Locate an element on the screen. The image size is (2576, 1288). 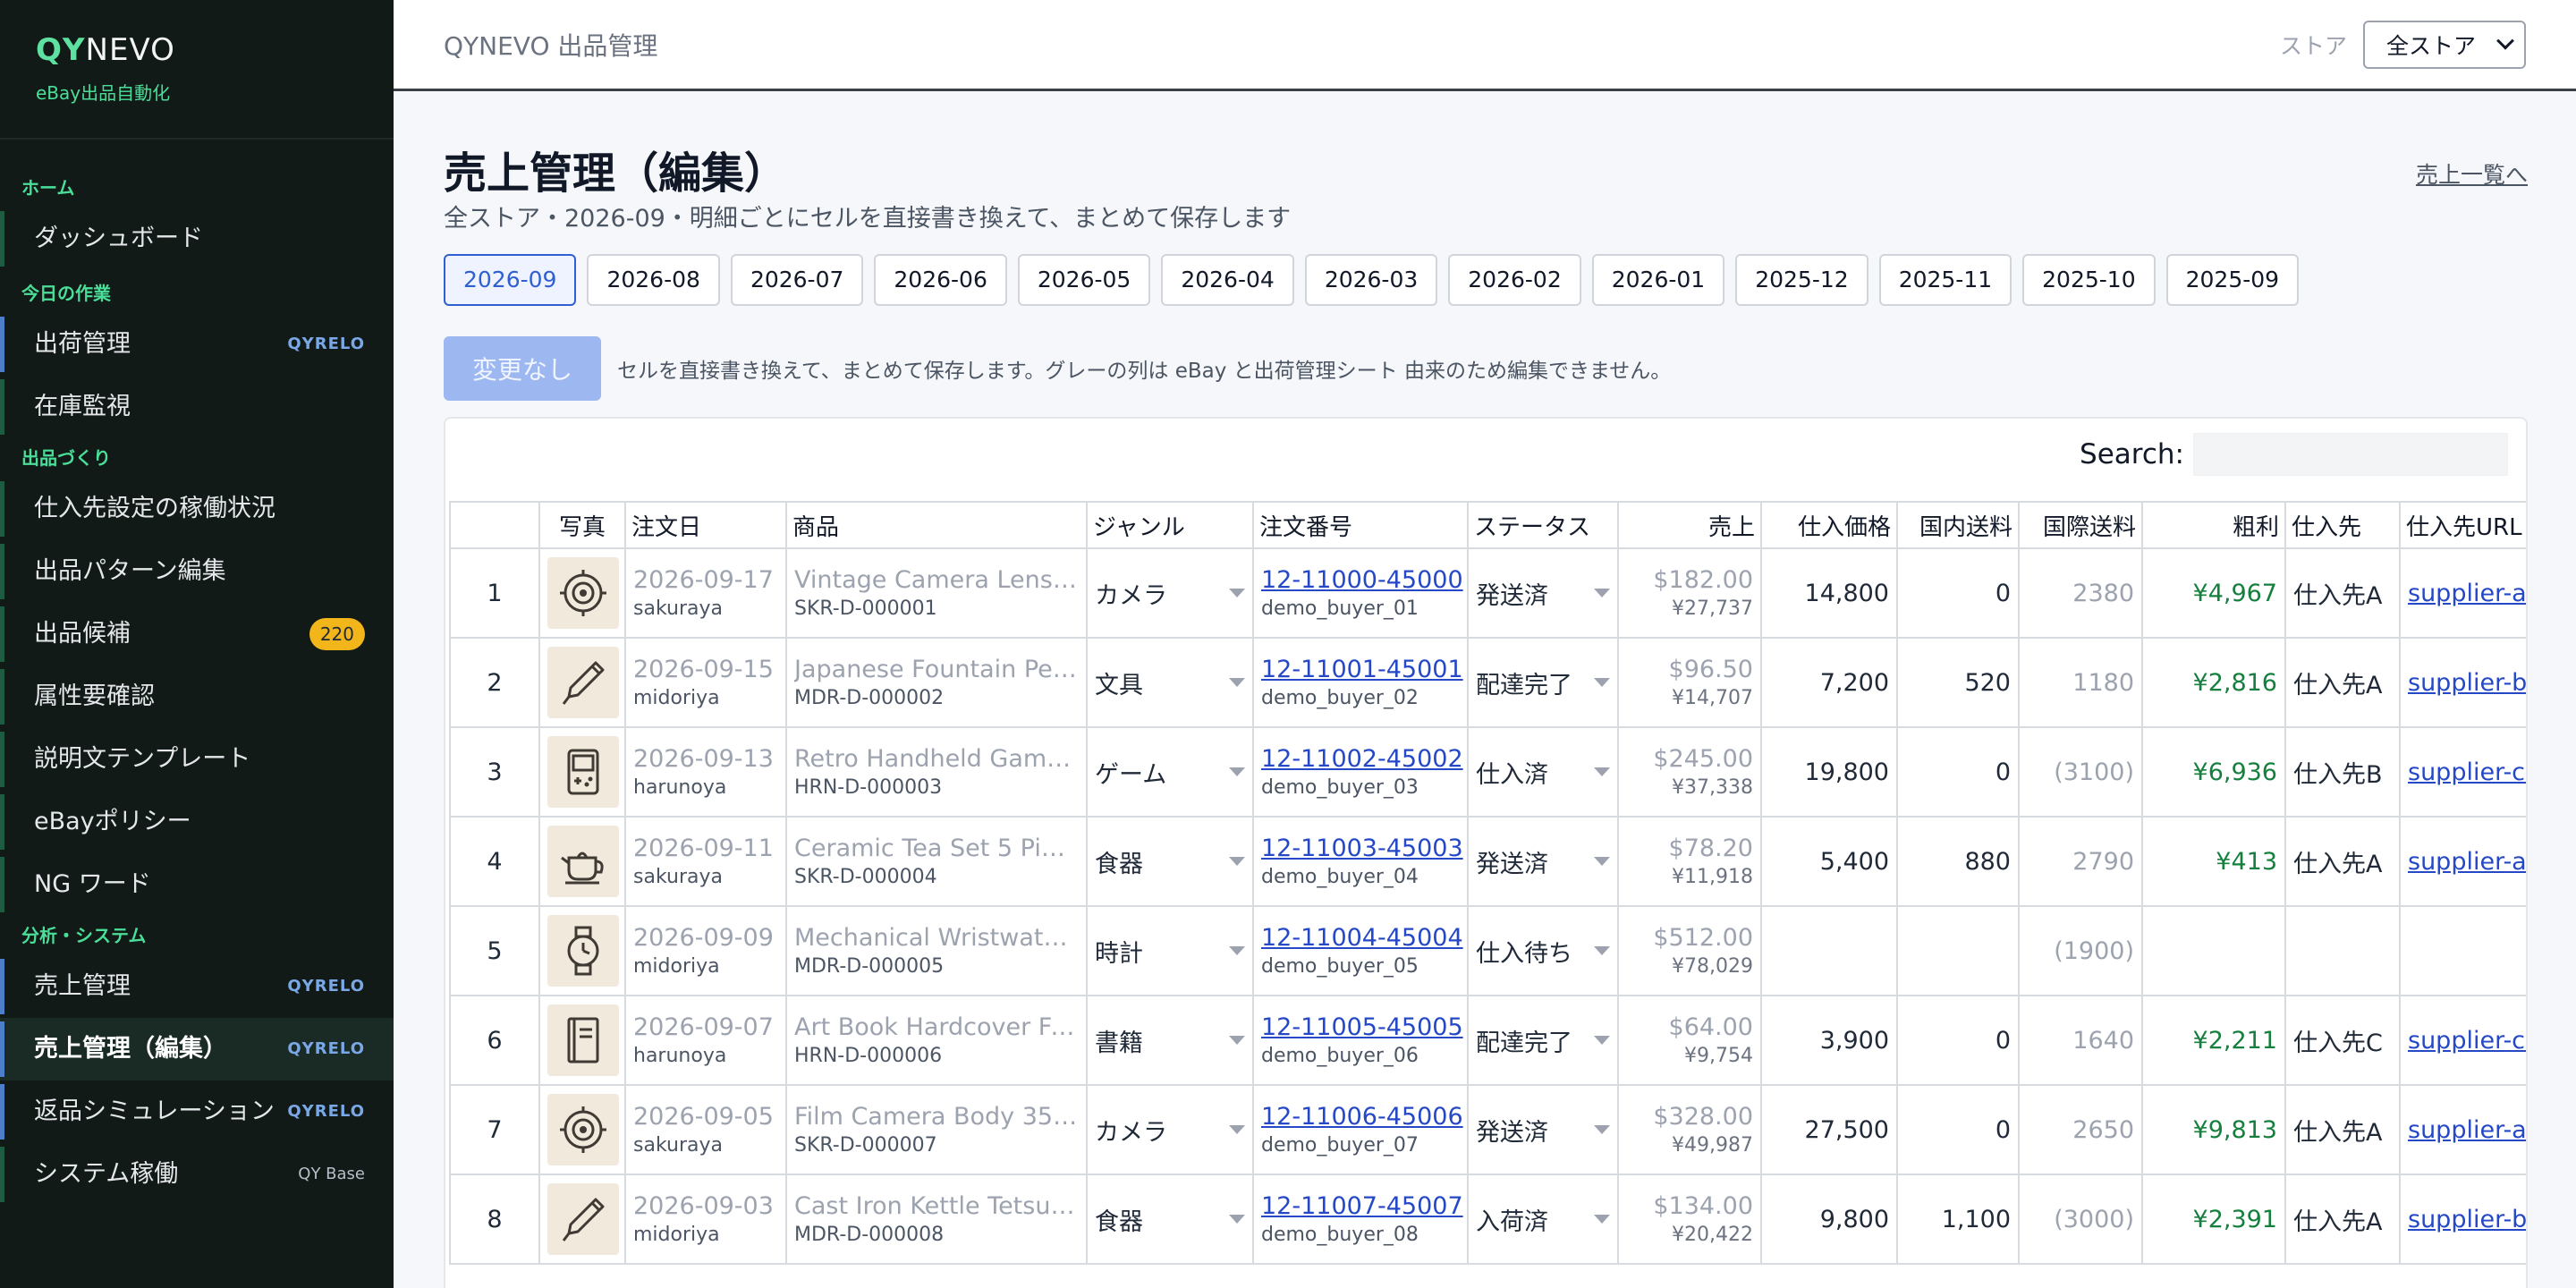
month-tab: 2026-04 is located at coordinates (1227, 280).